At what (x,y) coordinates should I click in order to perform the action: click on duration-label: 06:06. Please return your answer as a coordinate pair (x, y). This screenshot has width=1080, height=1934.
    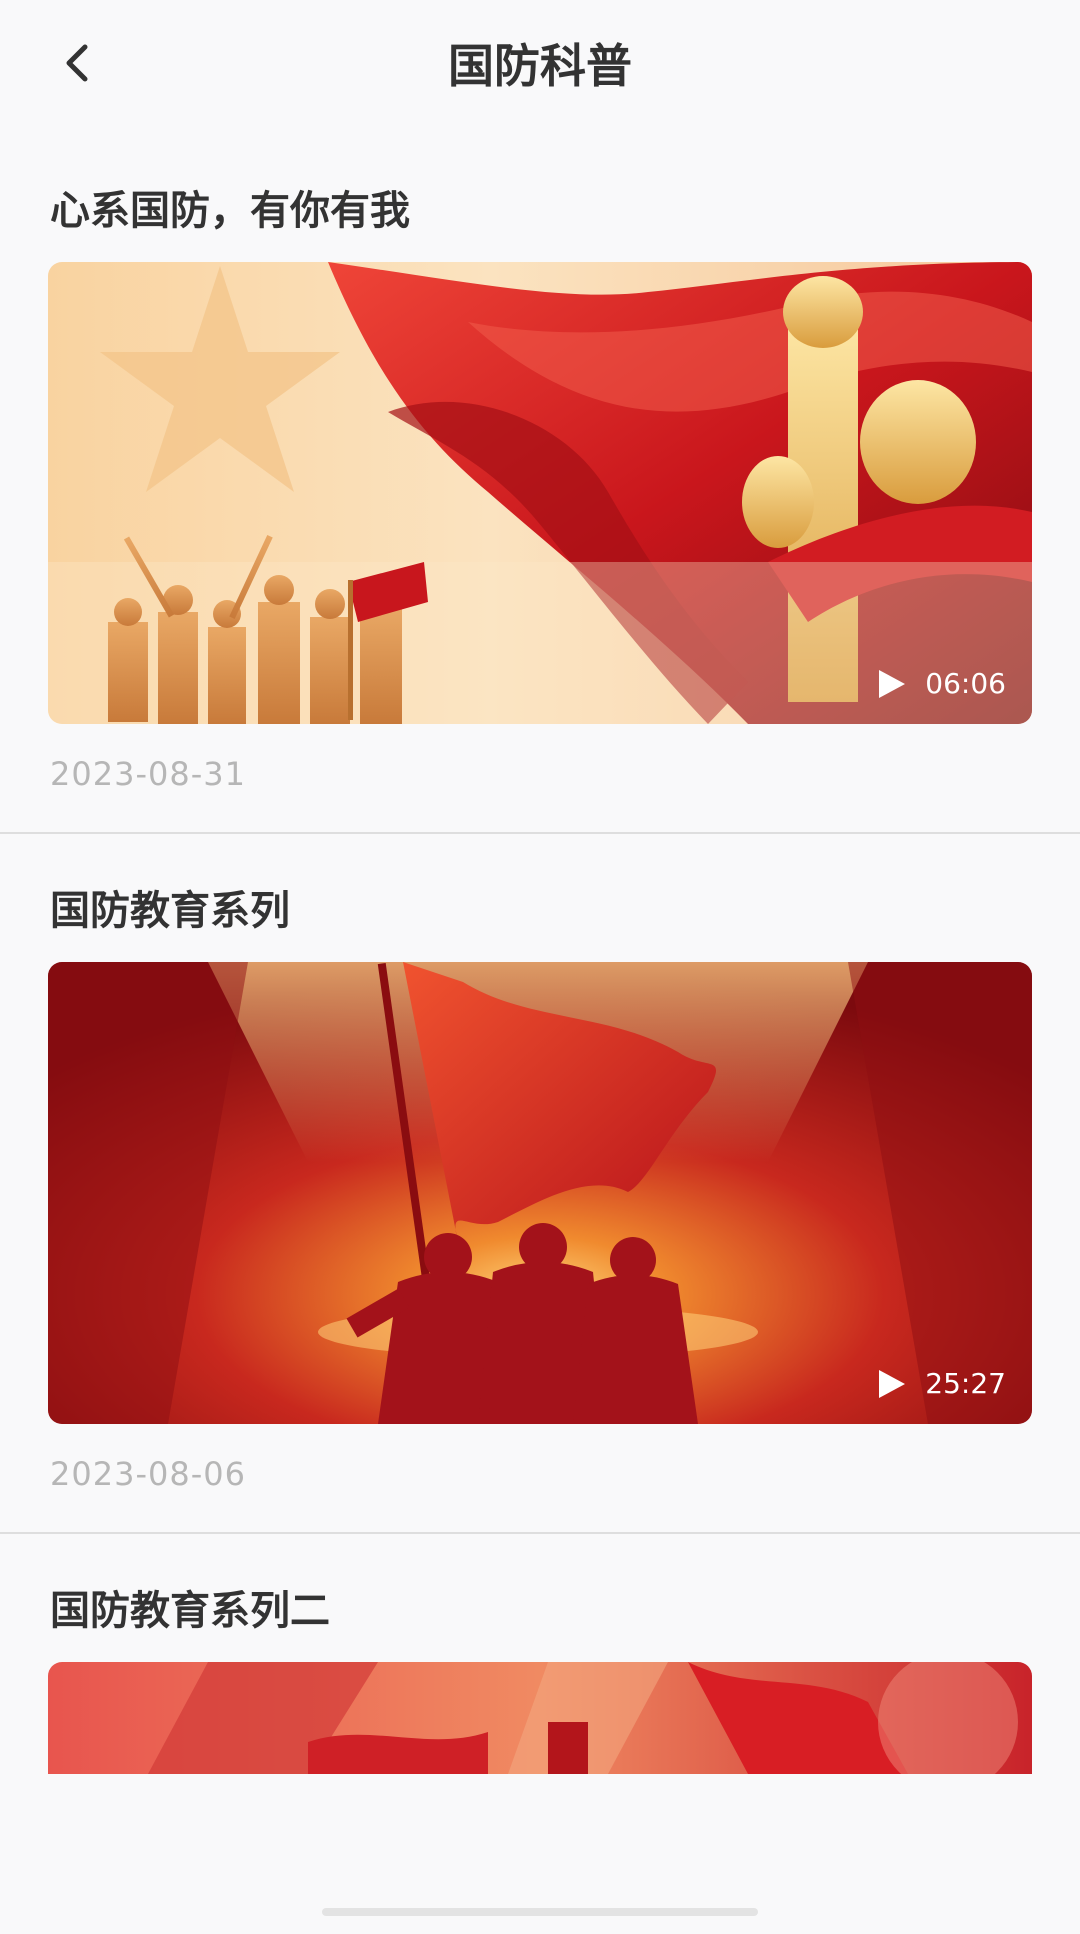
    Looking at the image, I should click on (965, 683).